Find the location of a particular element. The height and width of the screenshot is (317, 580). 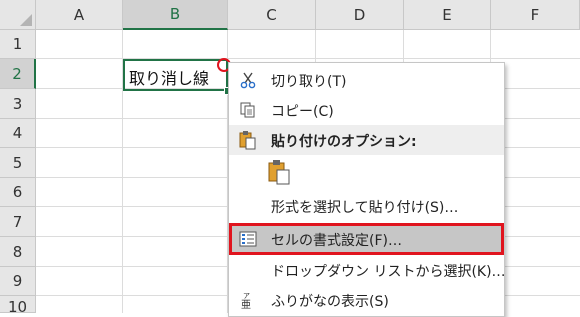

paste-options-header: 貼り付けのオプション: is located at coordinates (366, 140).